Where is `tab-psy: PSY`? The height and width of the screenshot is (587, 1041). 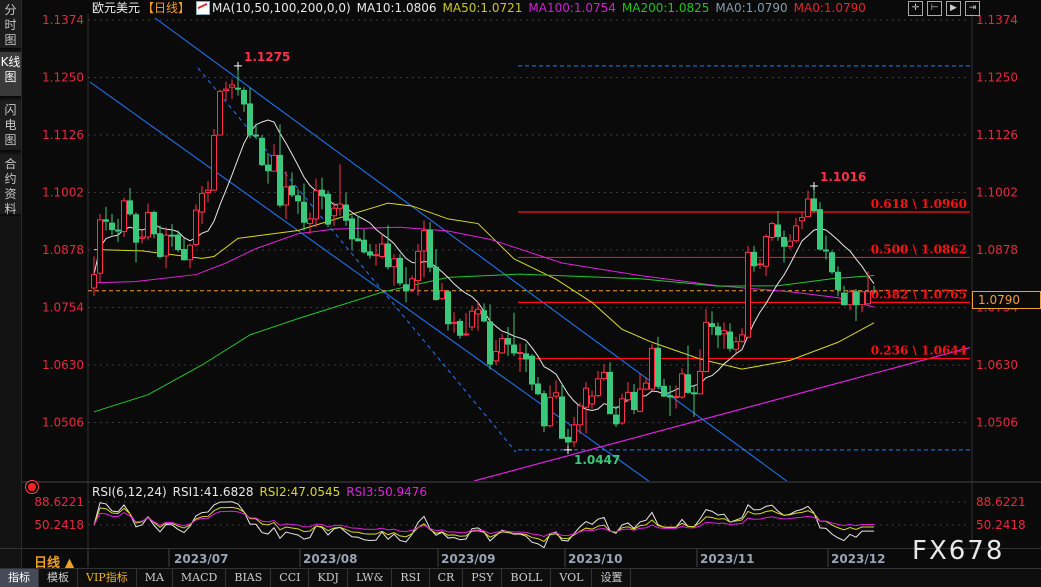 tab-psy: PSY is located at coordinates (483, 578).